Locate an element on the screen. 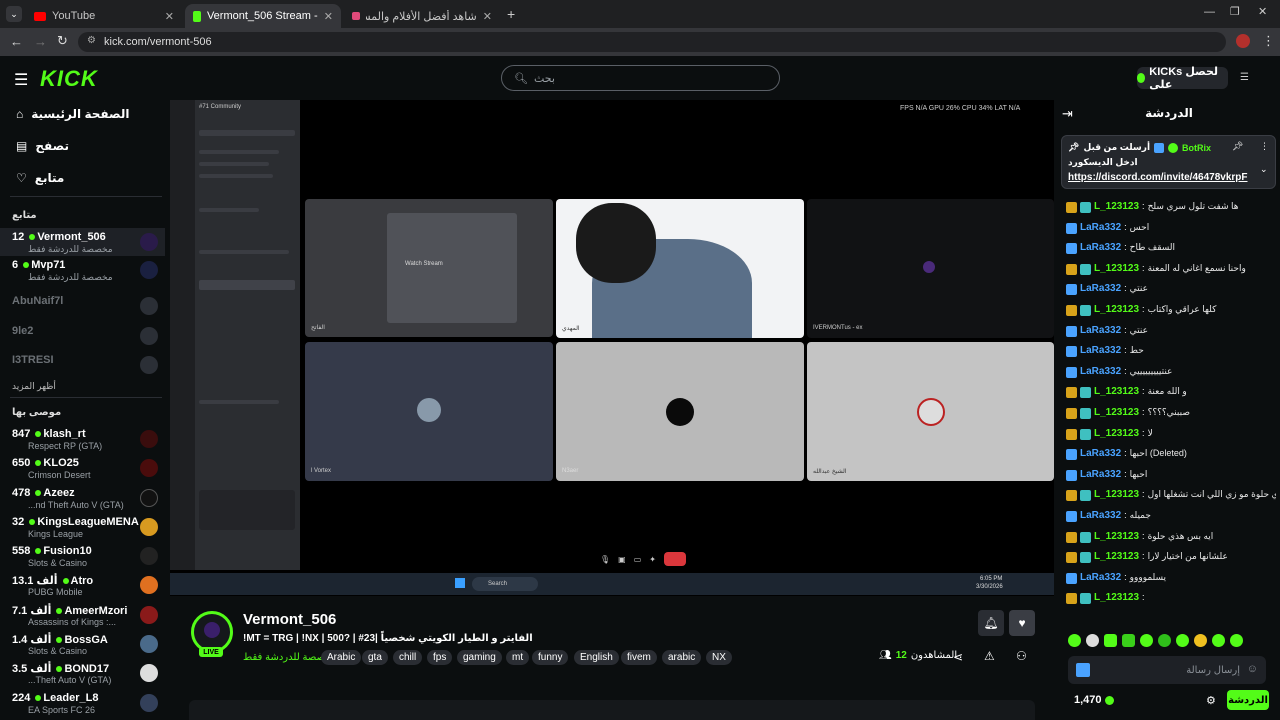 This screenshot has width=1280, height=720. following-channel-offline: I3TRESI is located at coordinates (82, 365).